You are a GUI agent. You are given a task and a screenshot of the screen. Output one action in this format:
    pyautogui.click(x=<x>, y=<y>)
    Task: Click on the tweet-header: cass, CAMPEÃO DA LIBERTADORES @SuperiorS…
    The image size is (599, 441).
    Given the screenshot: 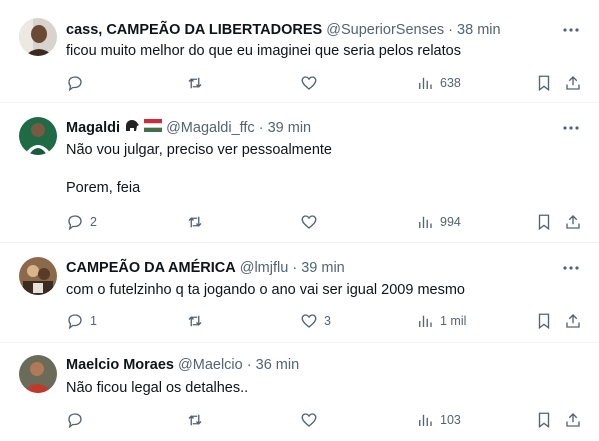 What is the action you would take?
    pyautogui.click(x=283, y=30)
    